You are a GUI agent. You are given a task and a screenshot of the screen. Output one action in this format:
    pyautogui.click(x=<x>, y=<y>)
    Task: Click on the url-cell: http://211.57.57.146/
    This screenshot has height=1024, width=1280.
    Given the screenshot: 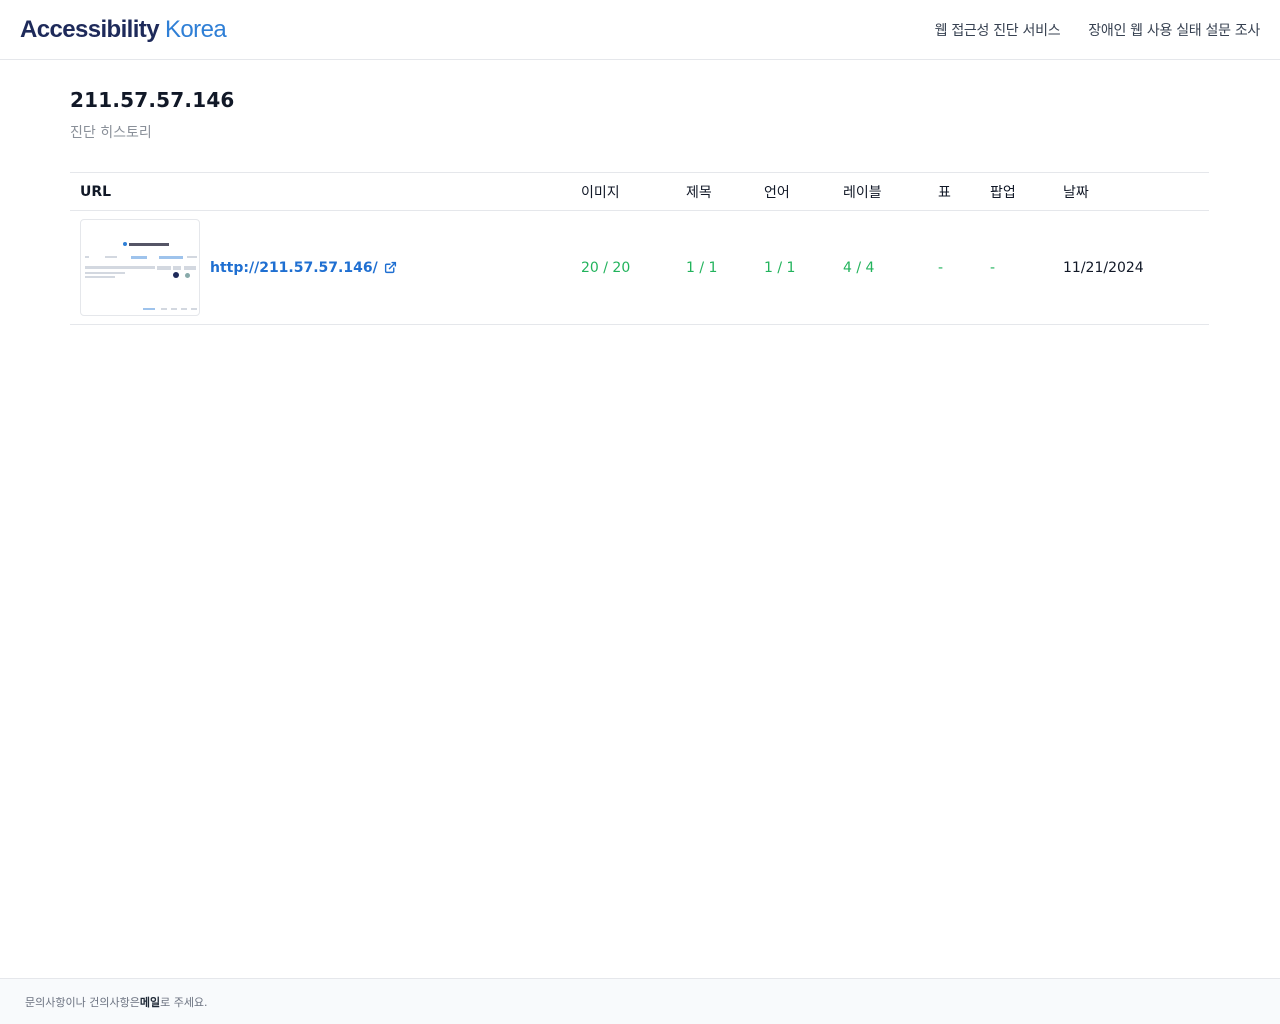 What is the action you would take?
    pyautogui.click(x=320, y=268)
    